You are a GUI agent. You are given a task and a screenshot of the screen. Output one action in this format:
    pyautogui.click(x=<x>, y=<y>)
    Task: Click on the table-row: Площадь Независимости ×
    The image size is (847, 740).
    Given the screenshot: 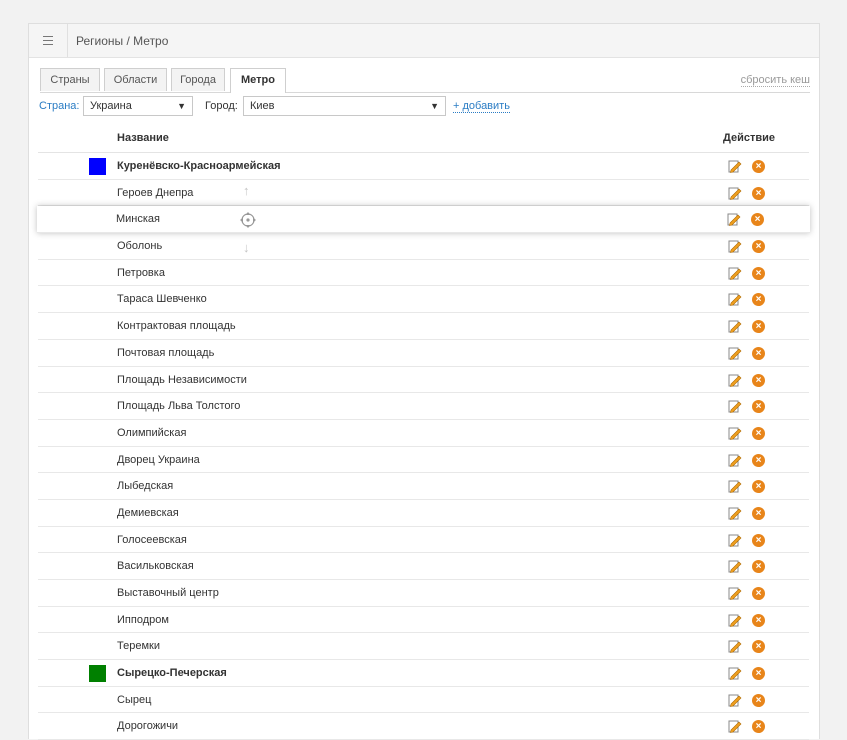 What is the action you would take?
    pyautogui.click(x=423, y=380)
    